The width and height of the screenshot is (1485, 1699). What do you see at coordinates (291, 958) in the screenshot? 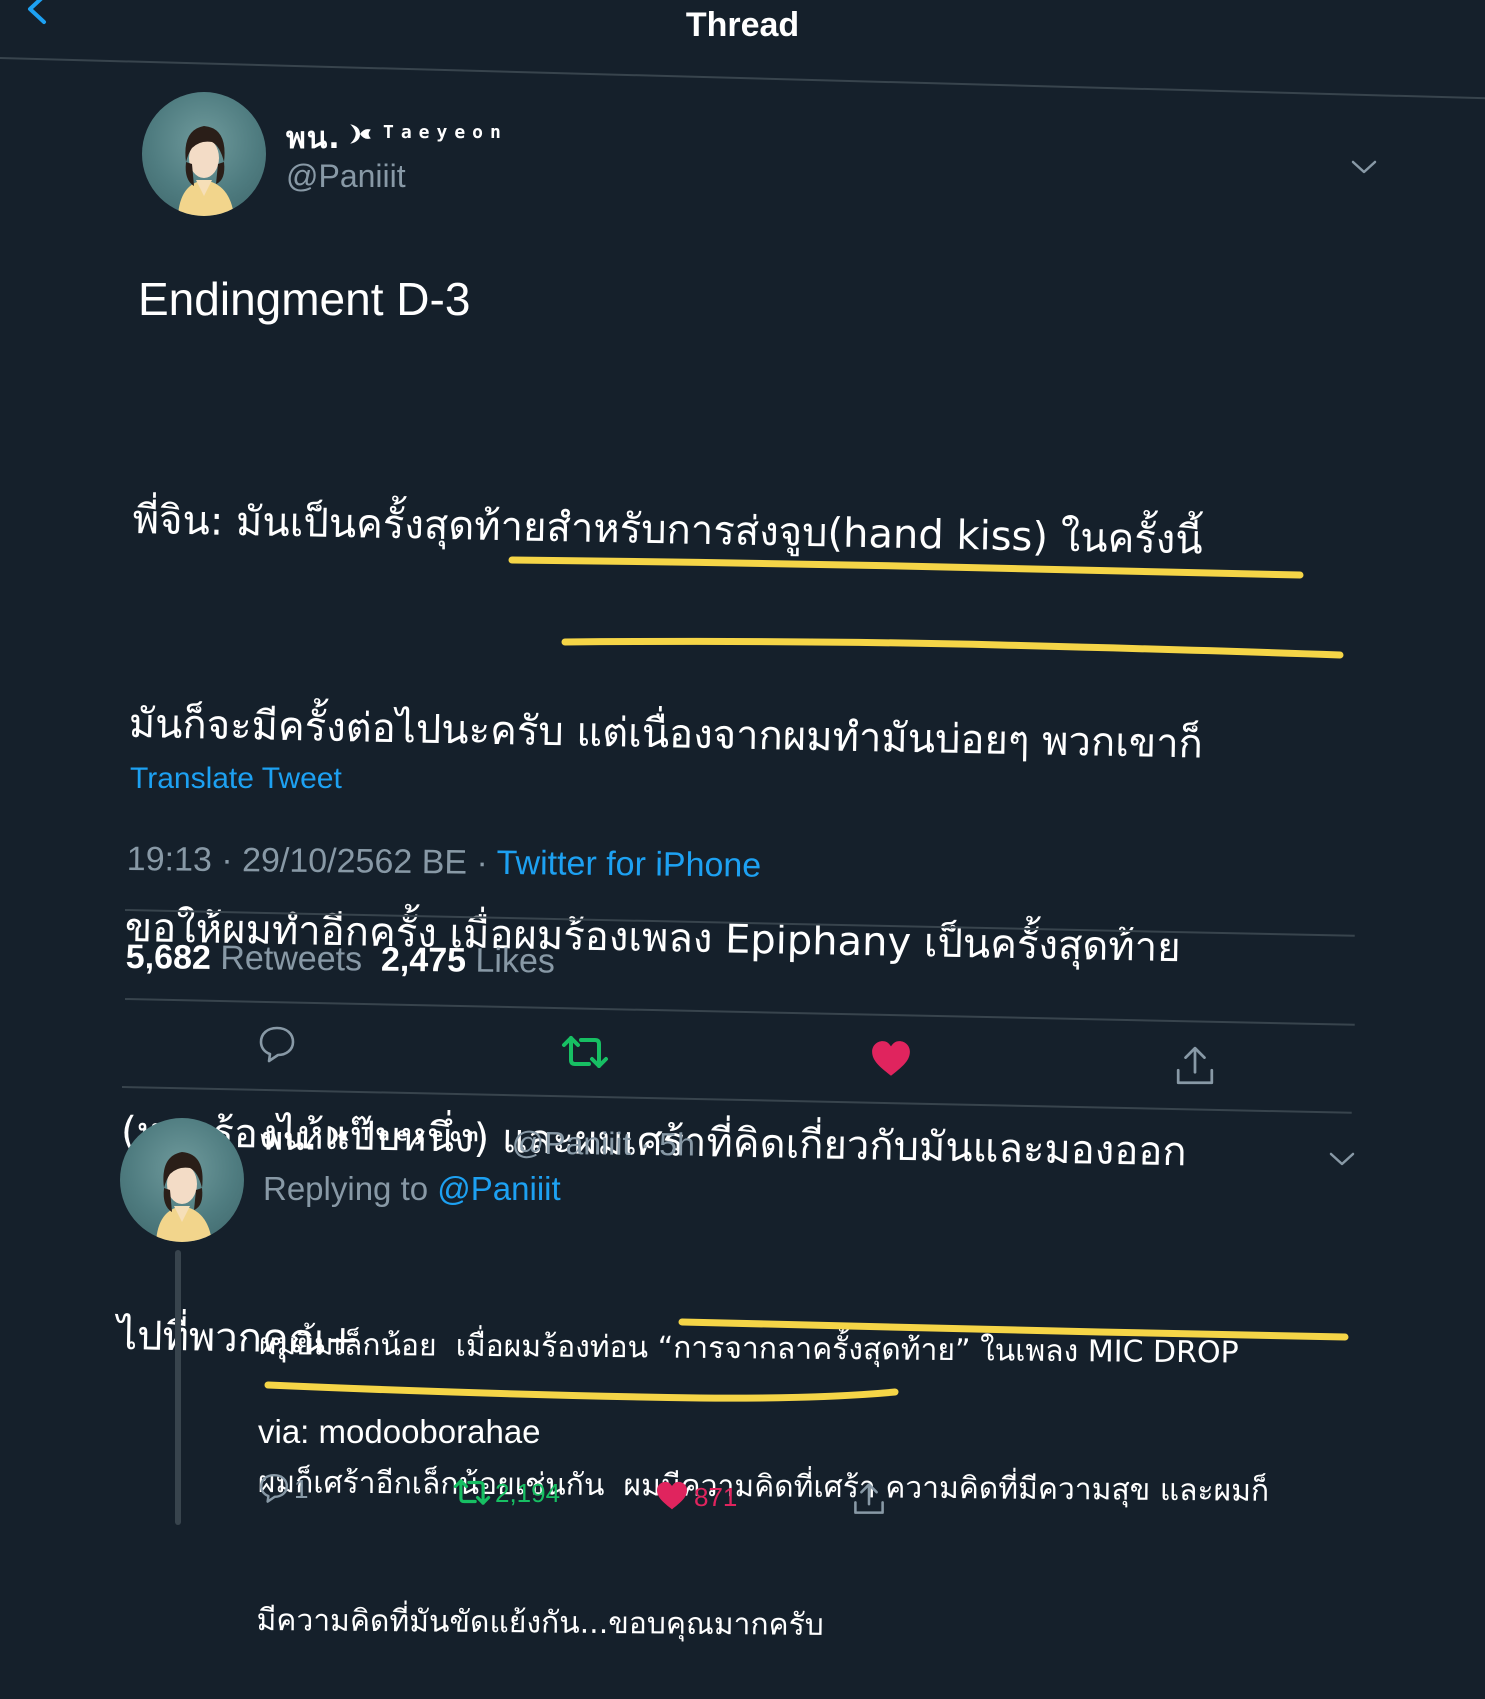
I see `retweets-label: Retweets` at bounding box center [291, 958].